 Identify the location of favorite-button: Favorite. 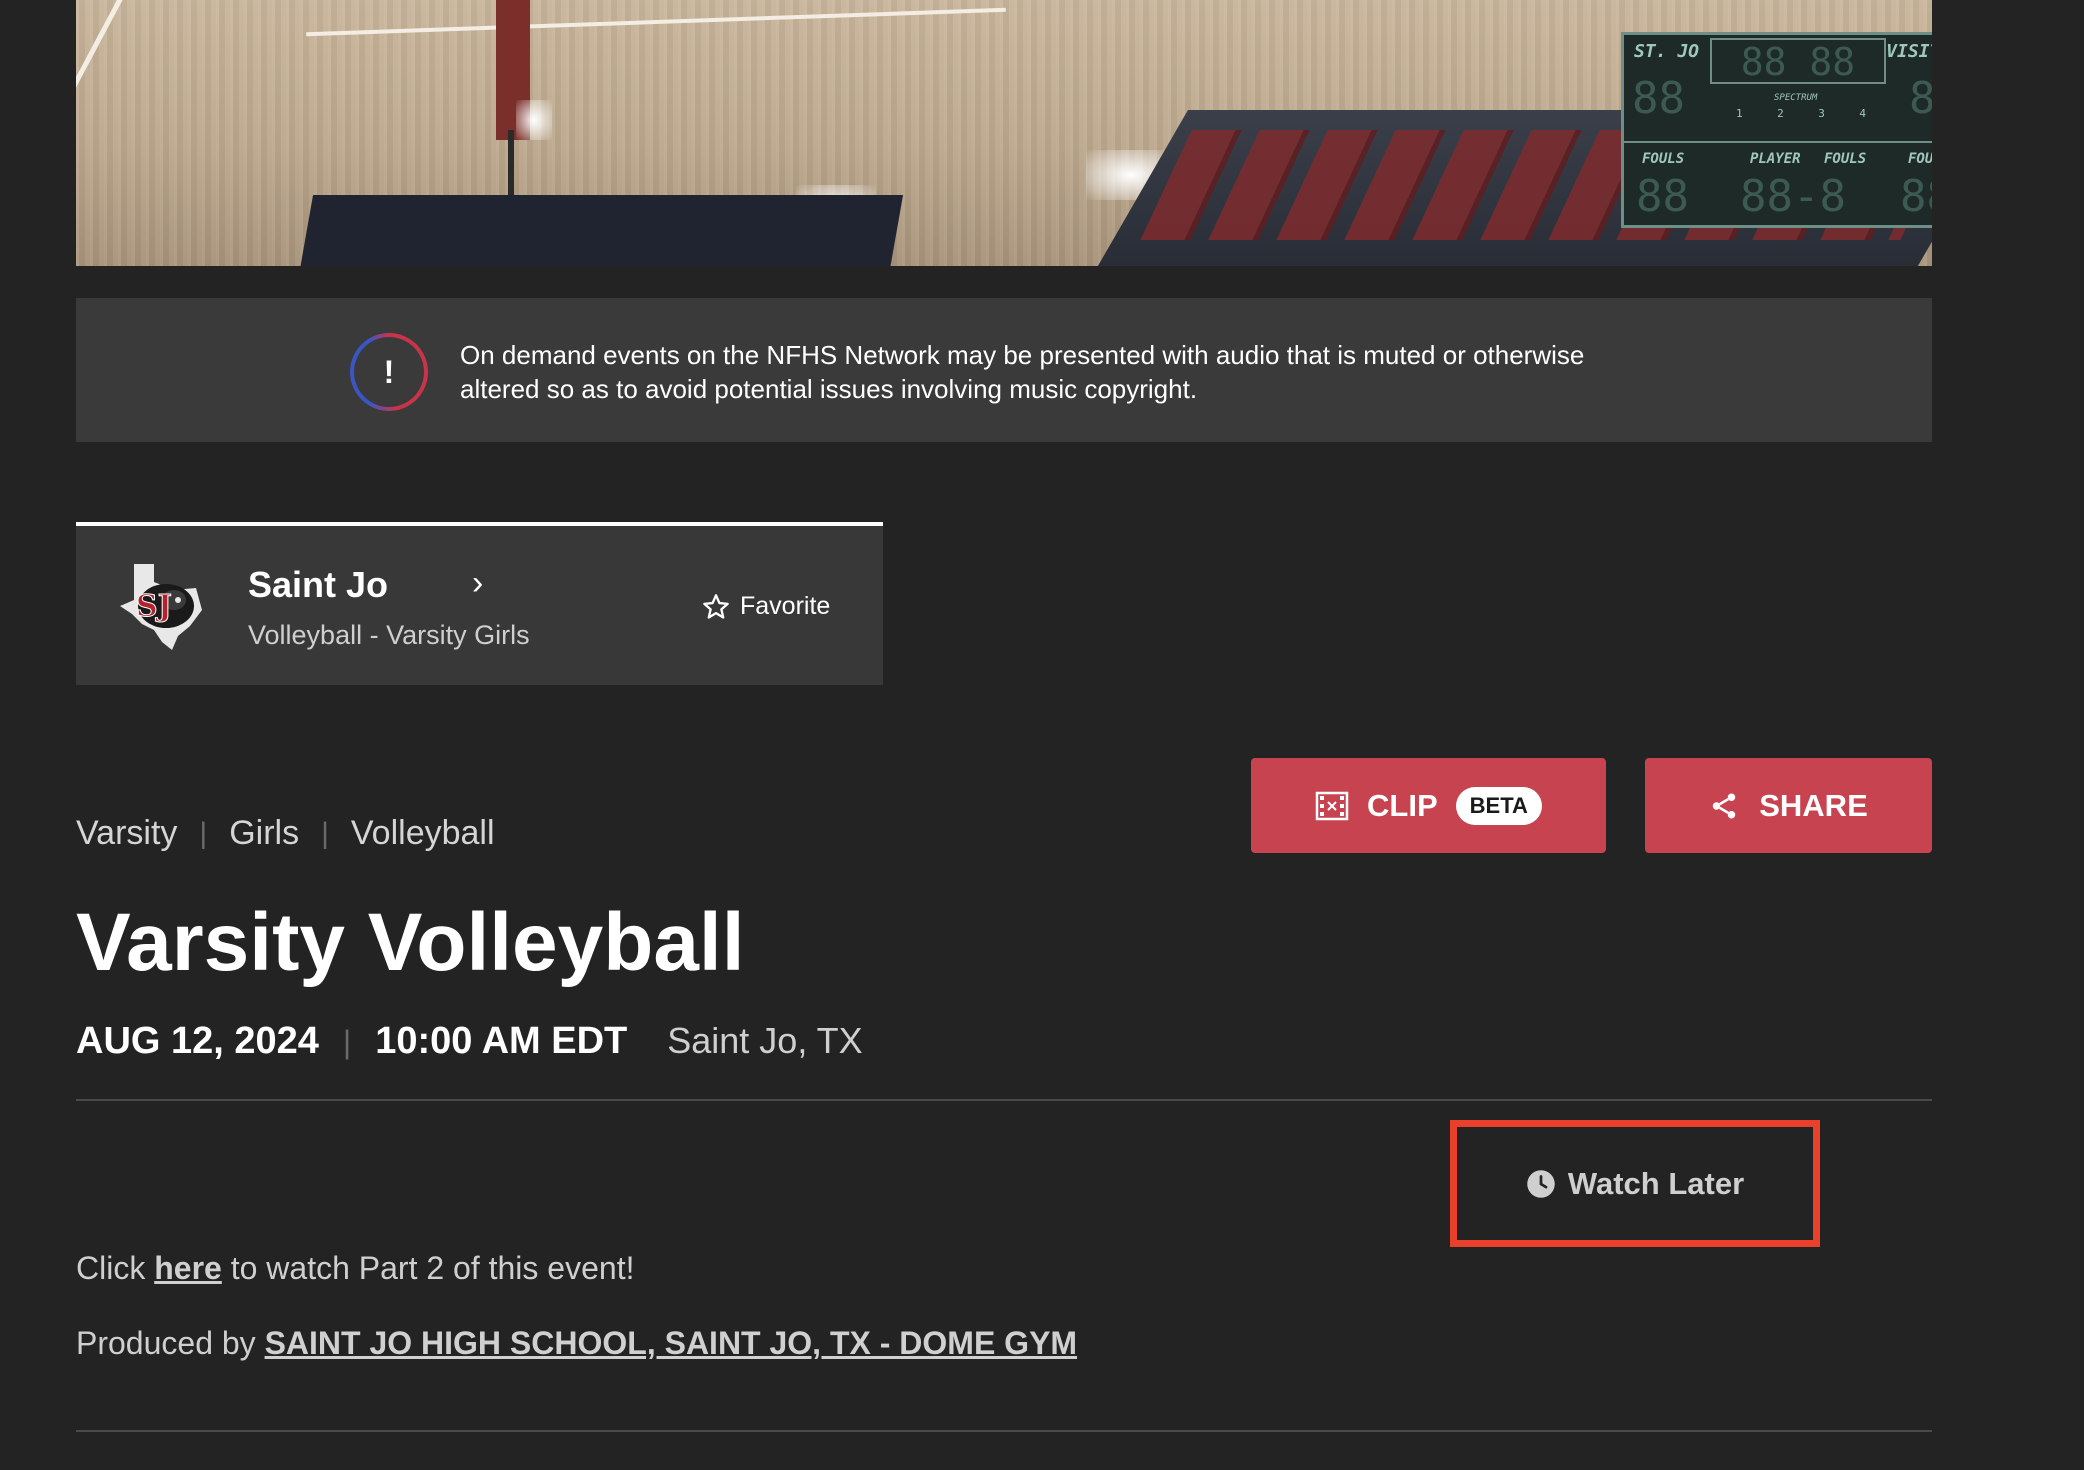
(766, 606).